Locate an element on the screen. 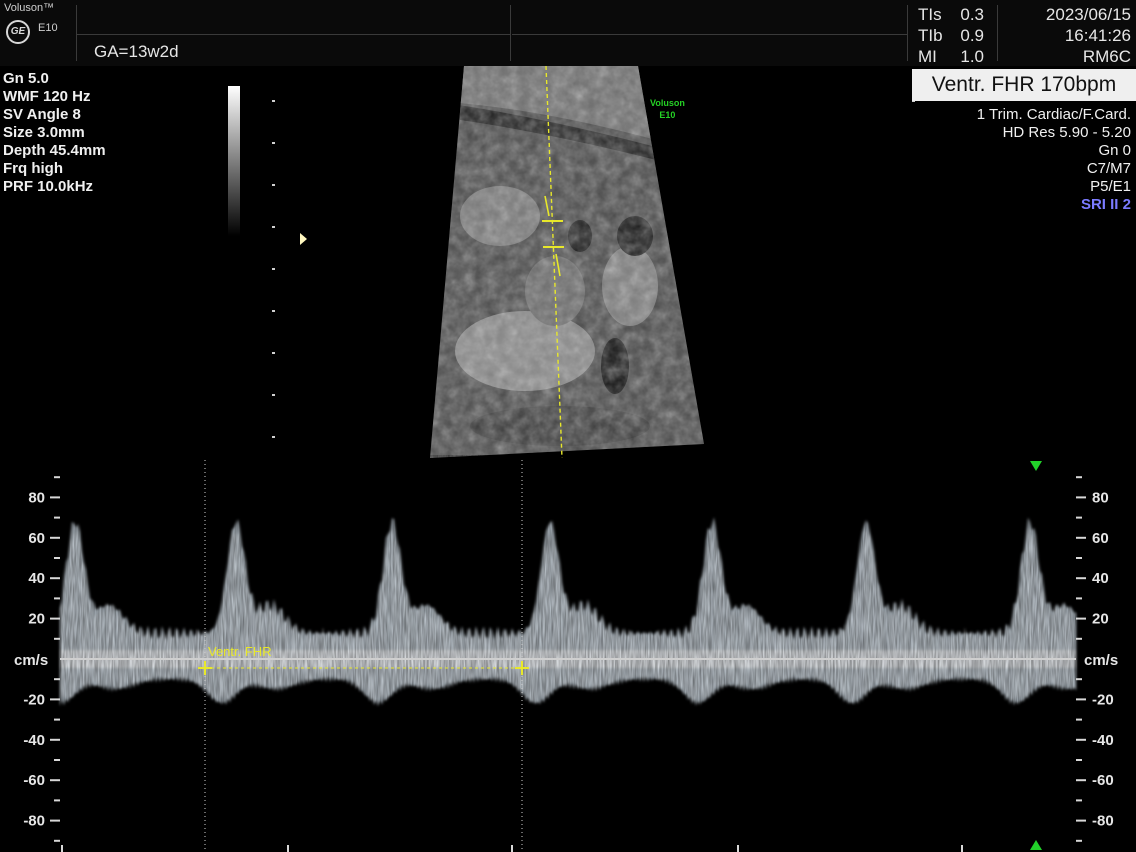 The image size is (1136, 852). scale-label-left: 40 is located at coordinates (36, 578).